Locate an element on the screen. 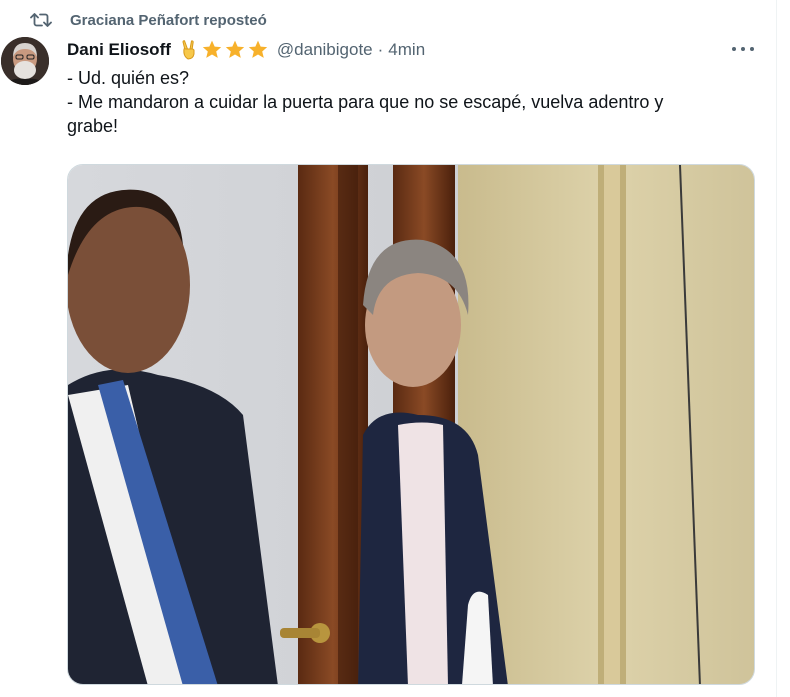  tweet-header: Dani Eliosoff @danibigote · 4min is located at coordinates (246, 50).